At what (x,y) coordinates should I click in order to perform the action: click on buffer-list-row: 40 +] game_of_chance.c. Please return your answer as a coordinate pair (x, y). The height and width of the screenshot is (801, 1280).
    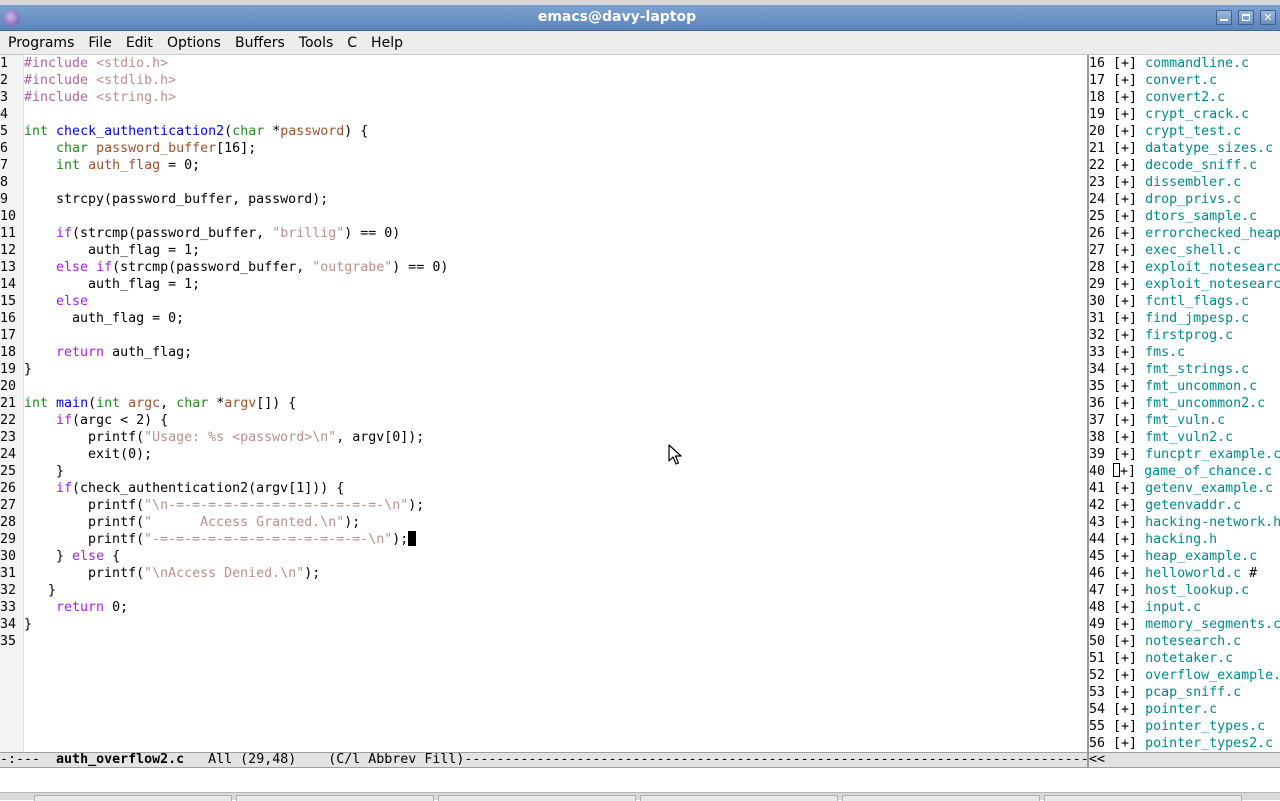
    Looking at the image, I should click on (1184, 471).